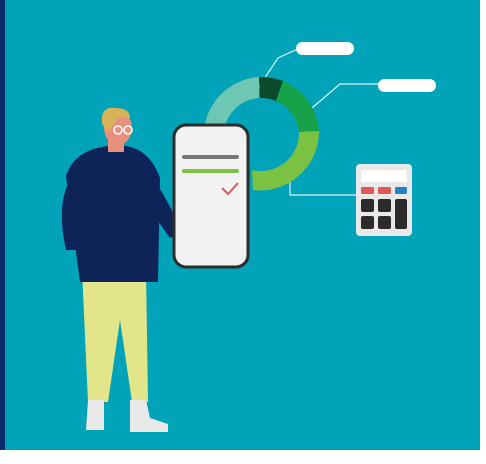 The image size is (486, 464). Describe the element at coordinates (211, 196) in the screenshot. I see `phone-icon` at that location.